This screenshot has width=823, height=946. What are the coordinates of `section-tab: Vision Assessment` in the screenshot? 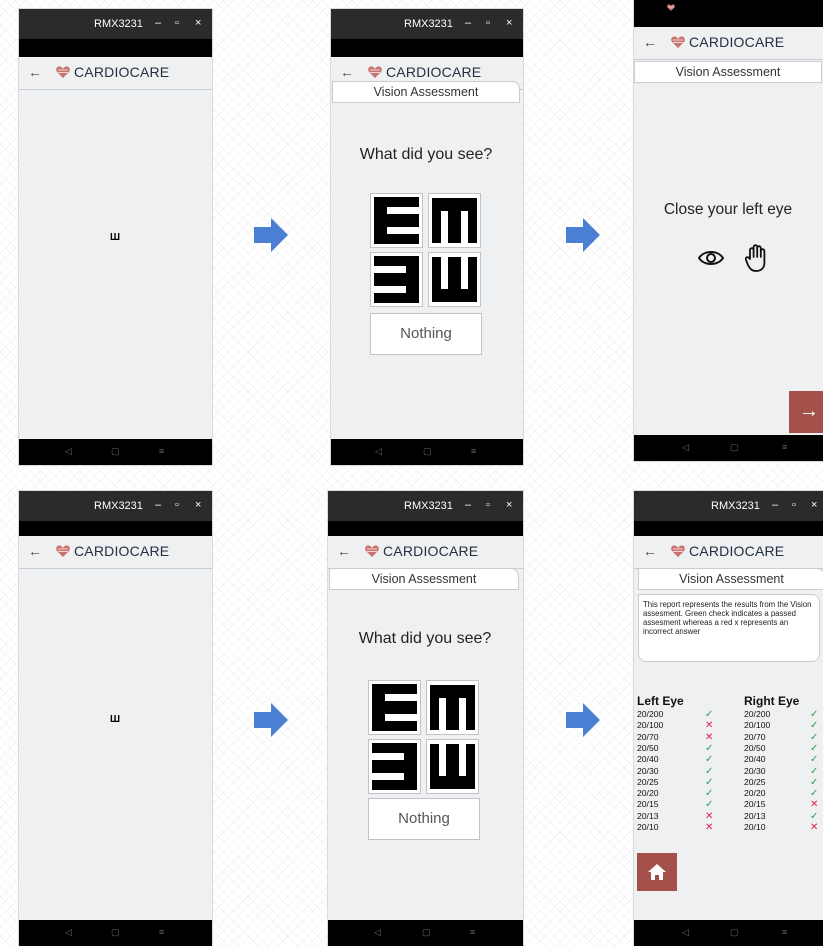 It's located at (730, 579).